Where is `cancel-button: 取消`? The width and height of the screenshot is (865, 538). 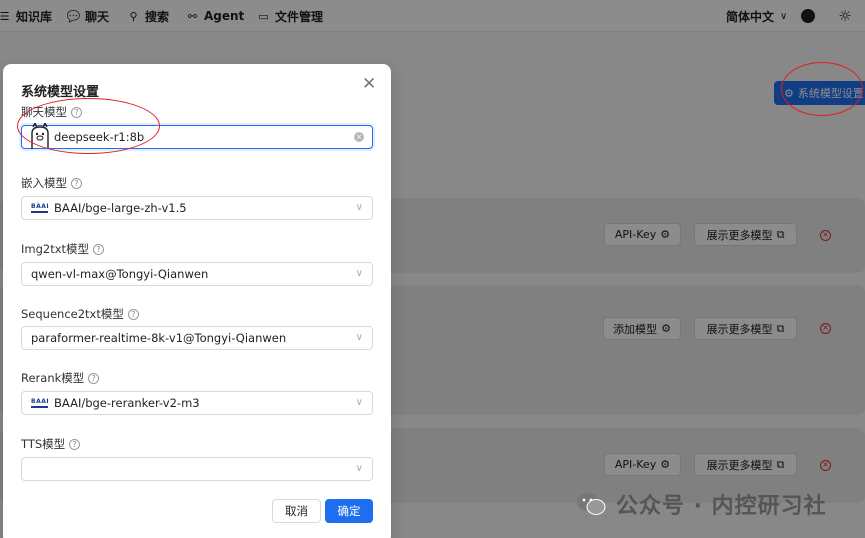
cancel-button: 取消 is located at coordinates (296, 511).